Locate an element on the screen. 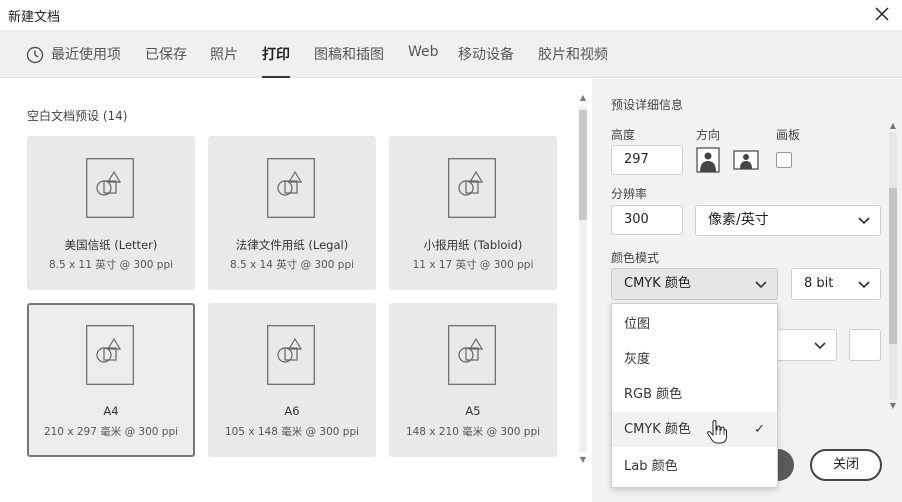 The height and width of the screenshot is (502, 902). preset-size: 8.5 x 14 英寸 @ 300 ppi is located at coordinates (292, 265).